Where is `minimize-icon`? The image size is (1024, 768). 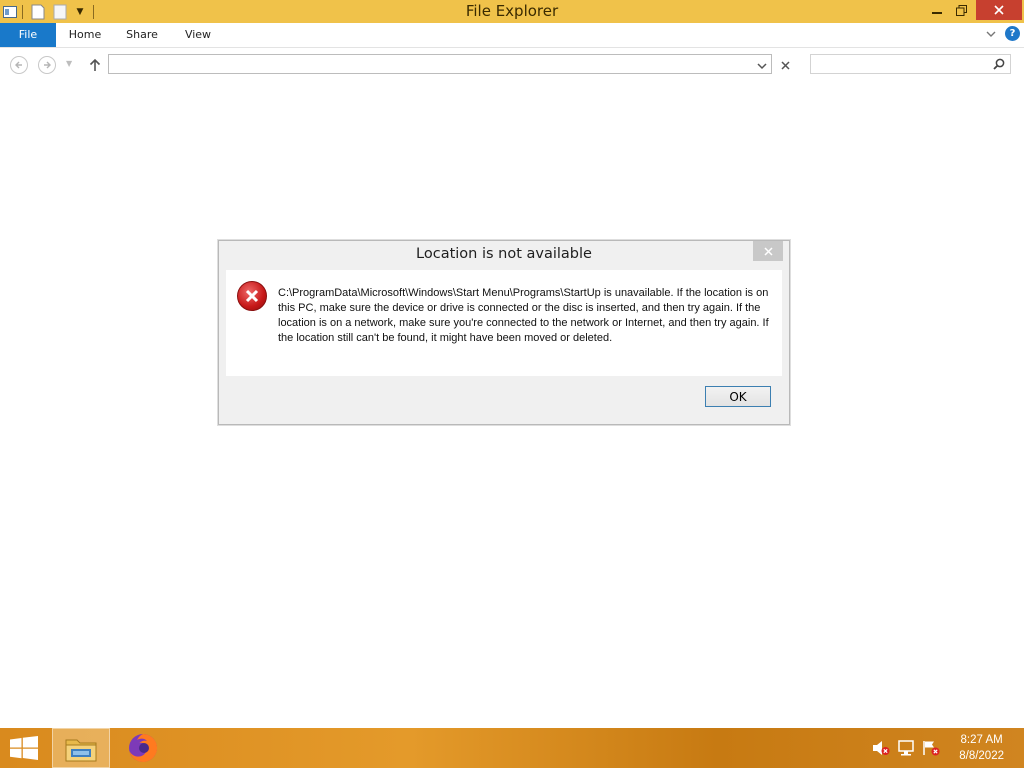
minimize-icon is located at coordinates (937, 13).